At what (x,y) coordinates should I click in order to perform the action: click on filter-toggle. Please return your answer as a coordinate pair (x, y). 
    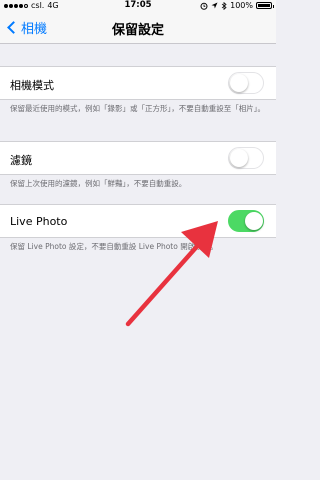
    Looking at the image, I should click on (246, 158).